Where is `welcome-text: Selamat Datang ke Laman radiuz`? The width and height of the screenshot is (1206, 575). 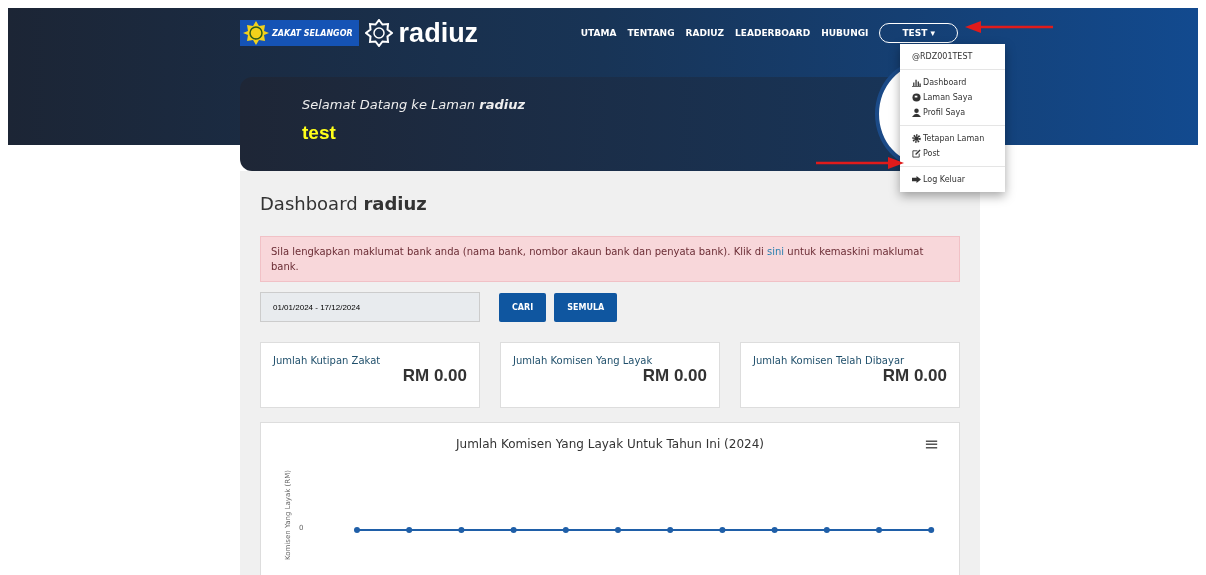
welcome-text: Selamat Datang ke Laman radiuz is located at coordinates (414, 104).